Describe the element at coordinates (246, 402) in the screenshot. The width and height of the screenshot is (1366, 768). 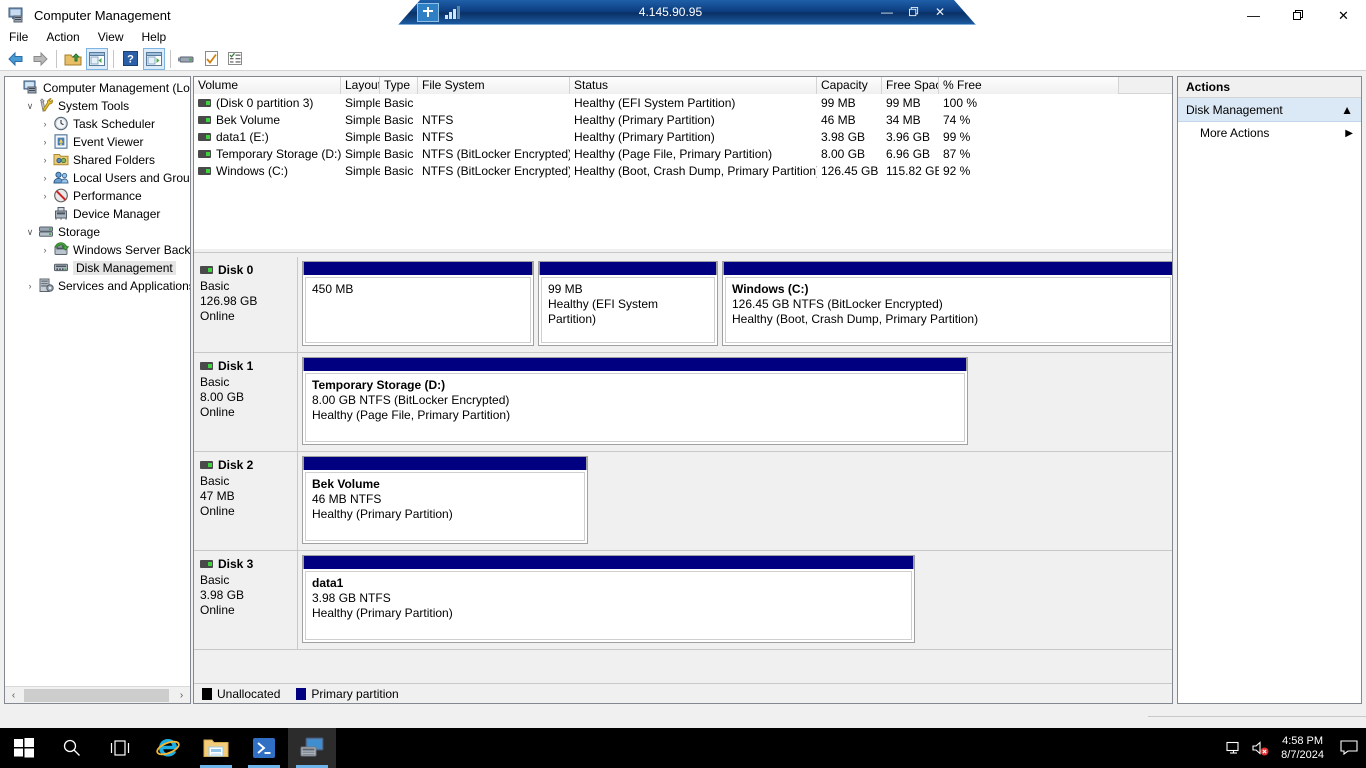
I see `disk-info-panel: Disk 1 Basic 8.00 GB Online` at that location.